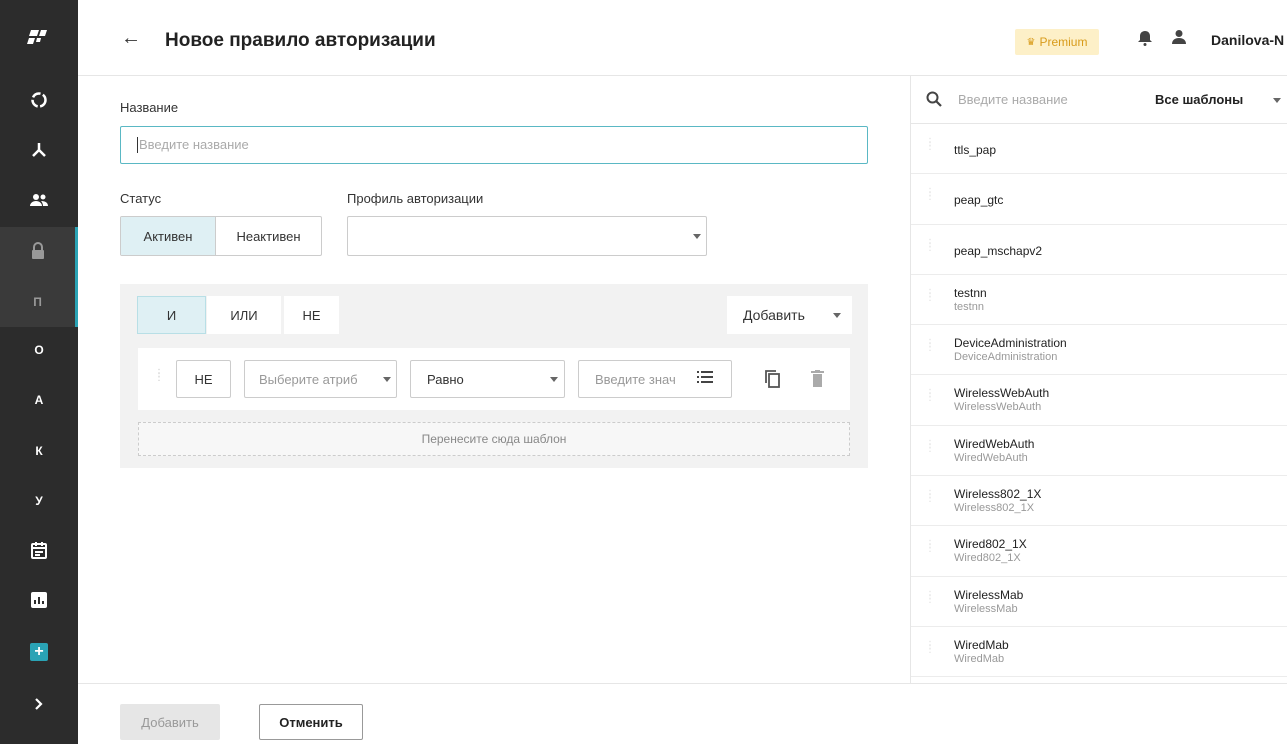 Image resolution: width=1287 pixels, height=744 pixels. I want to click on template-name: peap_mschapv2, so click(998, 250).